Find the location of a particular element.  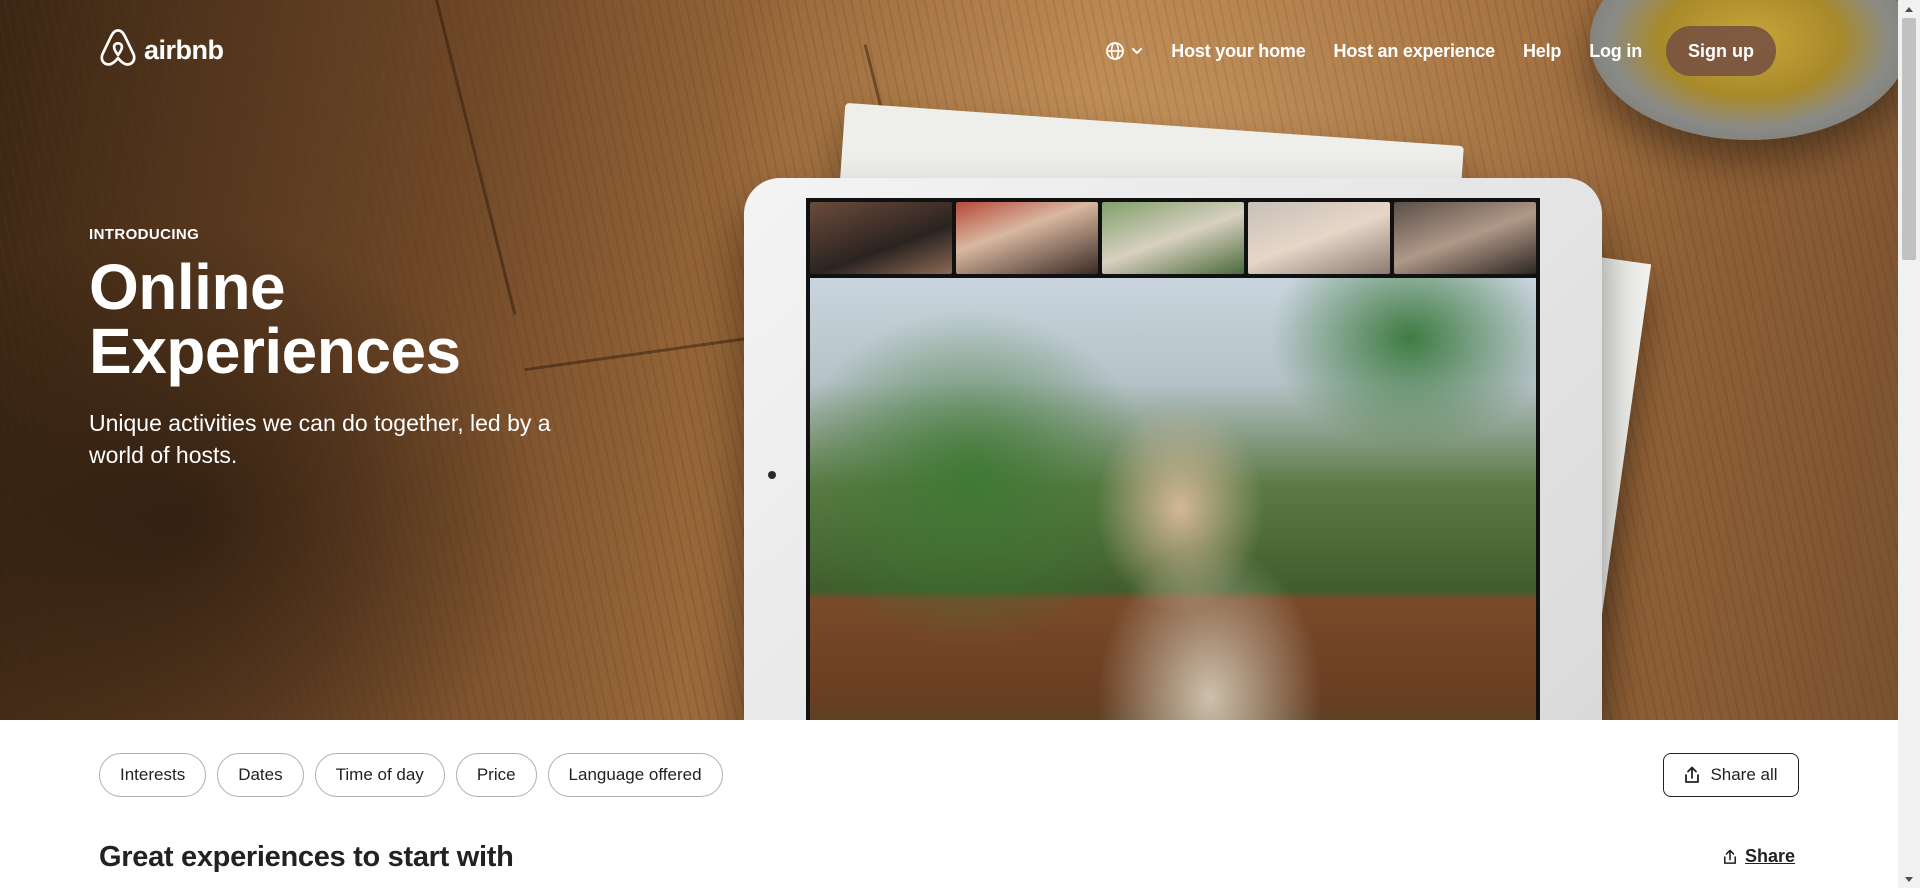

hero-eyebrow: INTRODUCING is located at coordinates (144, 234).